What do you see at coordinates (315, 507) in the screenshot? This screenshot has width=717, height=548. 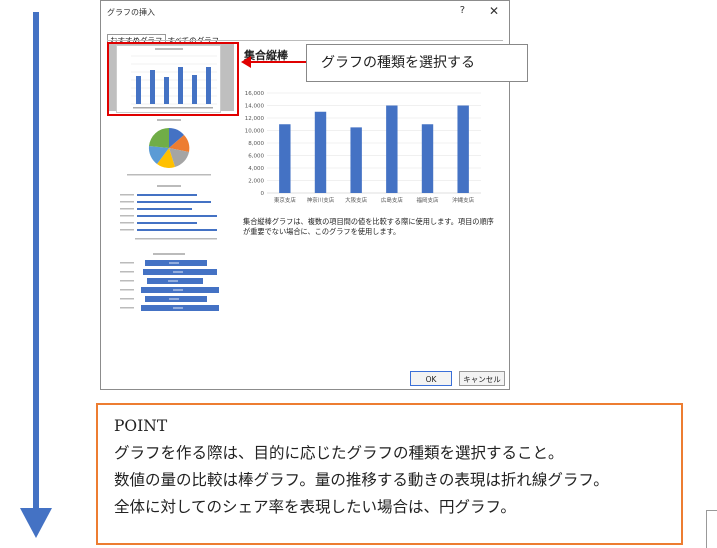 I see `point-line-3: 全体に対してのシェア率を表現したい場合は、円グラフ。` at bounding box center [315, 507].